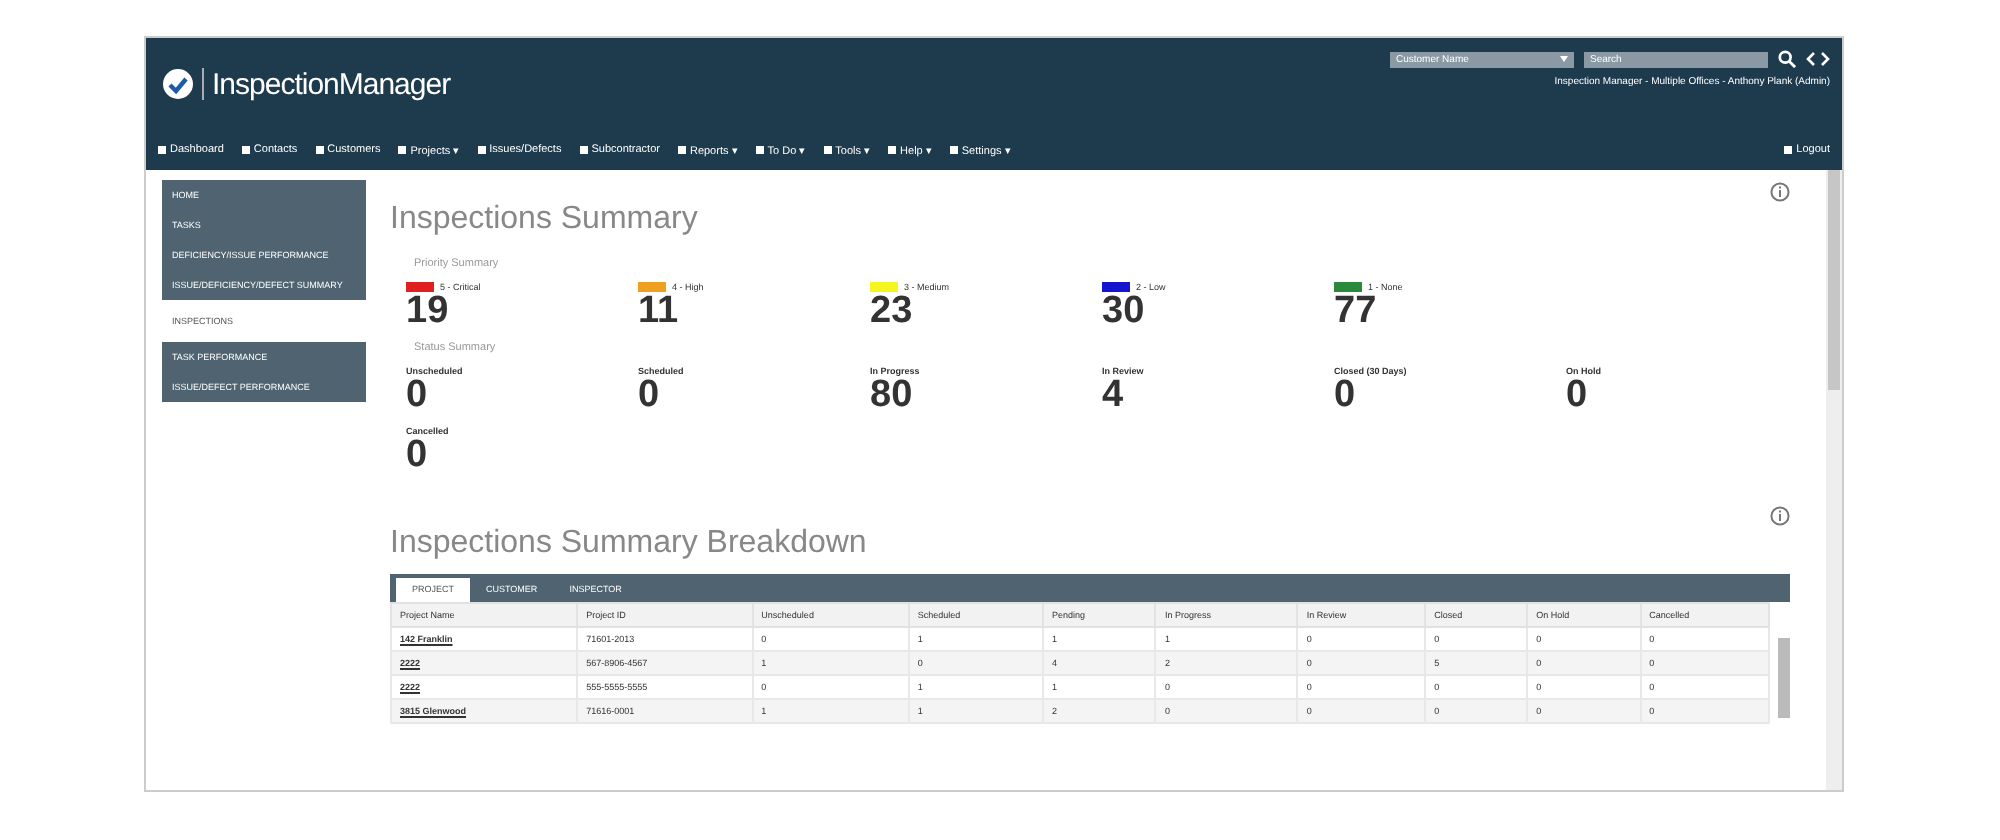 The width and height of the screenshot is (2000, 840). Describe the element at coordinates (1564, 59) in the screenshot. I see `dropdown-caret-icon` at that location.